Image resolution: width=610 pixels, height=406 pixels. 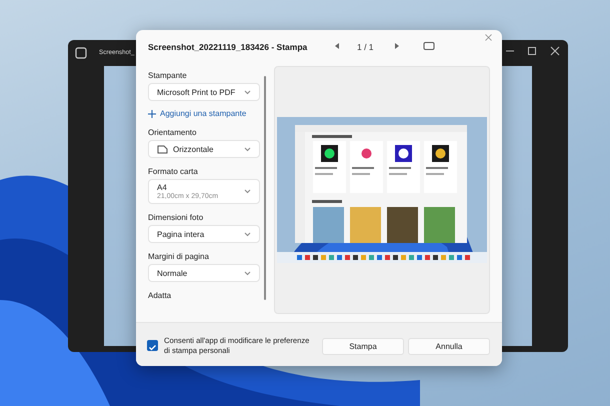 What do you see at coordinates (196, 92) in the screenshot?
I see `dropdown-value: Microsoft Print to PDF` at bounding box center [196, 92].